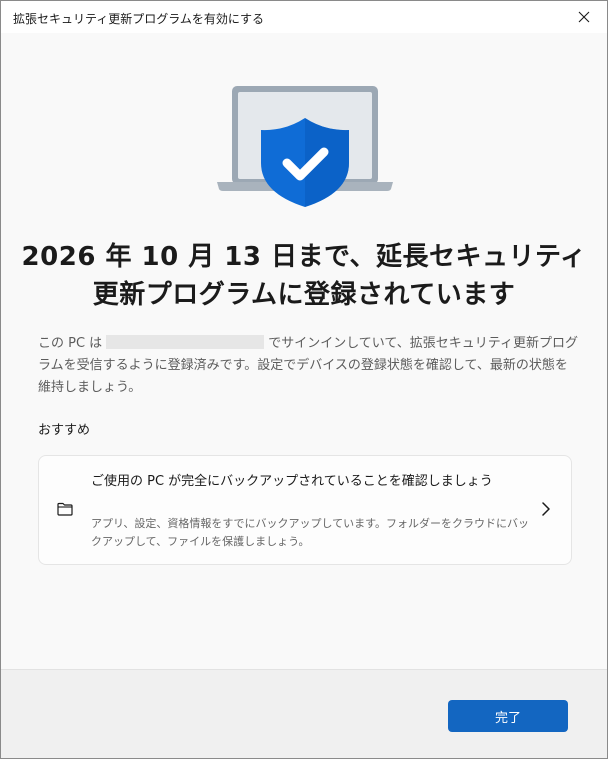 The width and height of the screenshot is (608, 759). I want to click on dialog-footer: 完了, so click(304, 713).